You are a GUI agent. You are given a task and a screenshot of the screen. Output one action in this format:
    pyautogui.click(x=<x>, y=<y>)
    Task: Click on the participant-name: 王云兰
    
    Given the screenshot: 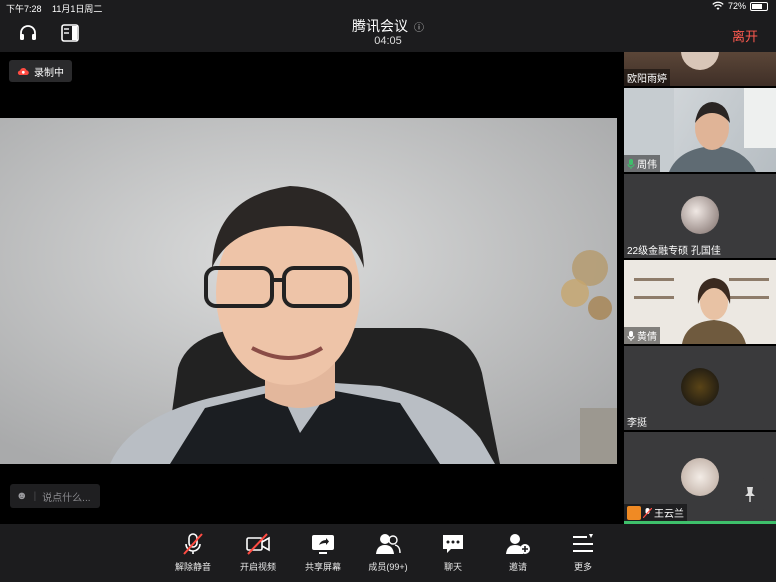 What is the action you would take?
    pyautogui.click(x=655, y=512)
    